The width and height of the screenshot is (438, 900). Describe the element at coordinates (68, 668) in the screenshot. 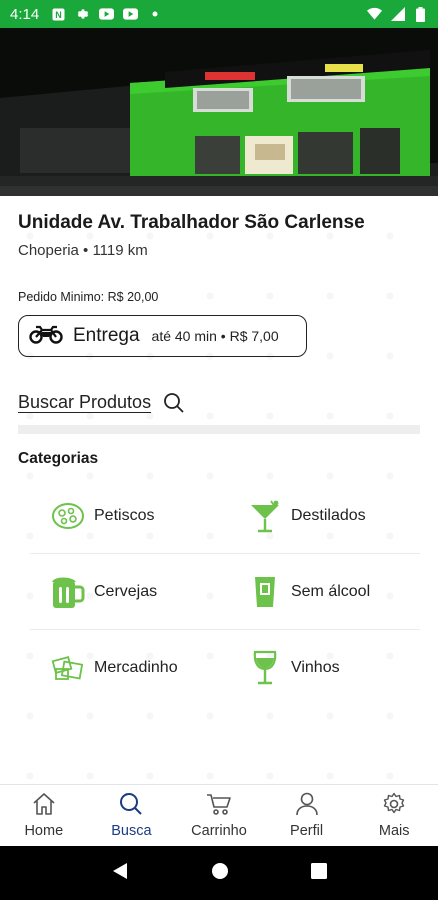

I see `grocery-icon` at that location.